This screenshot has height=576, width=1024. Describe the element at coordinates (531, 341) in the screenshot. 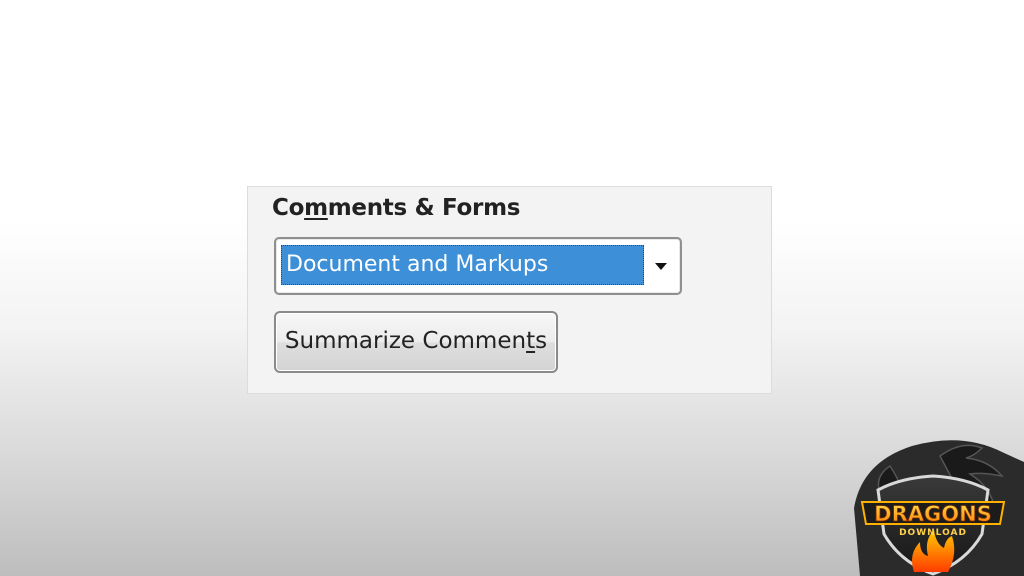

I see `button-label-access-key: t` at that location.